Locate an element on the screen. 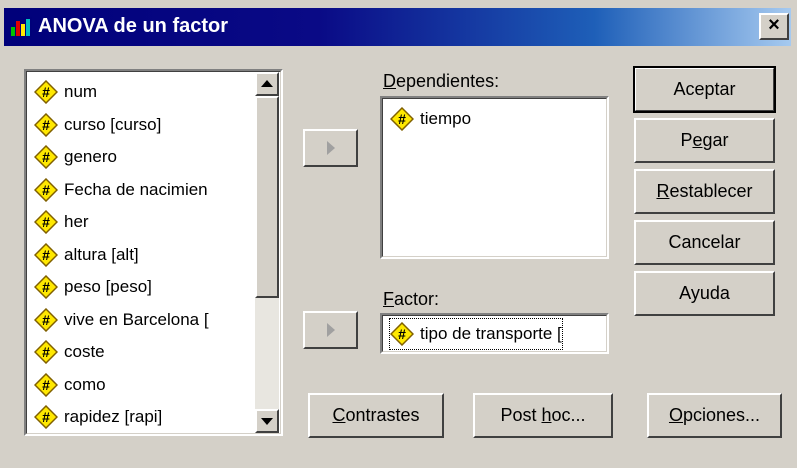 This screenshot has width=797, height=468. contrastes-button: Contrastes is located at coordinates (376, 415).